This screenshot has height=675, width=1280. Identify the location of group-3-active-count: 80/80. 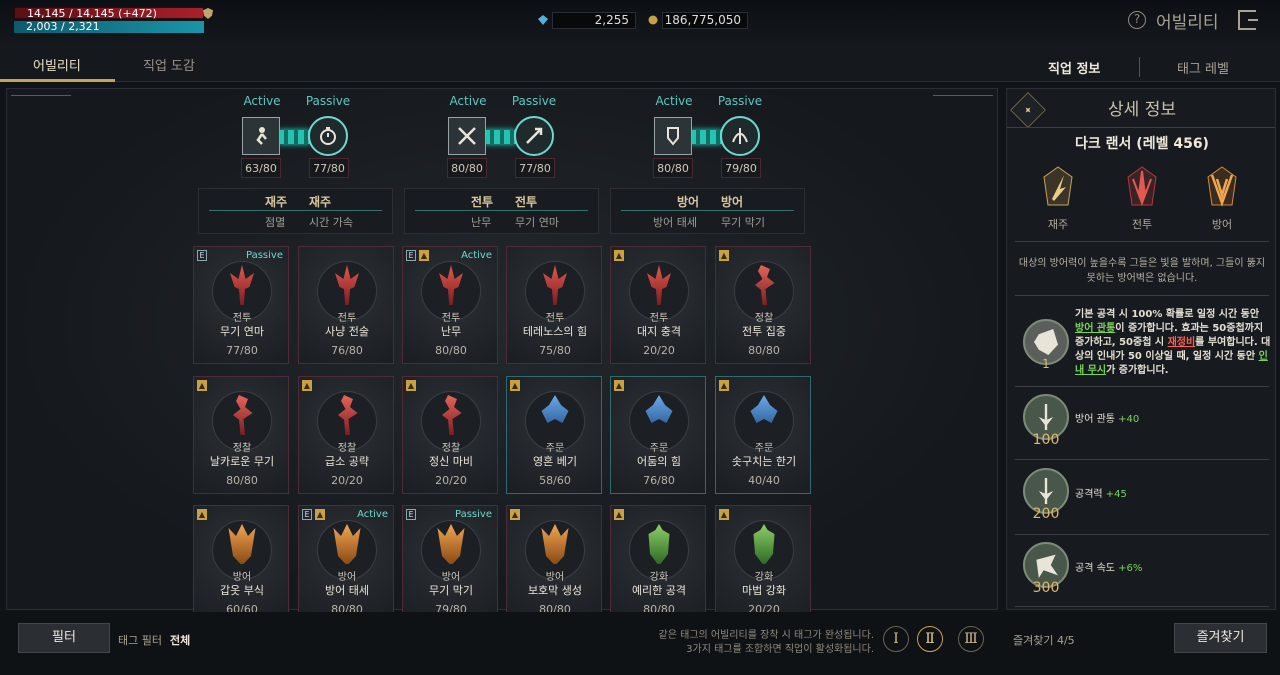
(673, 168).